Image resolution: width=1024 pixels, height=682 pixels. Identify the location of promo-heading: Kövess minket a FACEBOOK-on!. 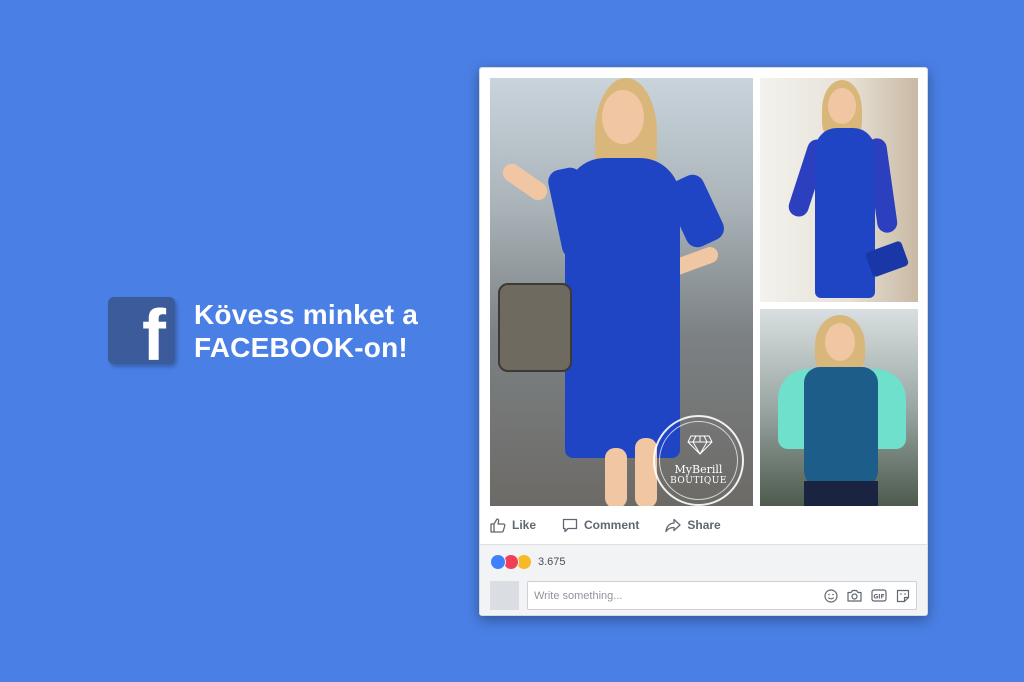
(306, 331).